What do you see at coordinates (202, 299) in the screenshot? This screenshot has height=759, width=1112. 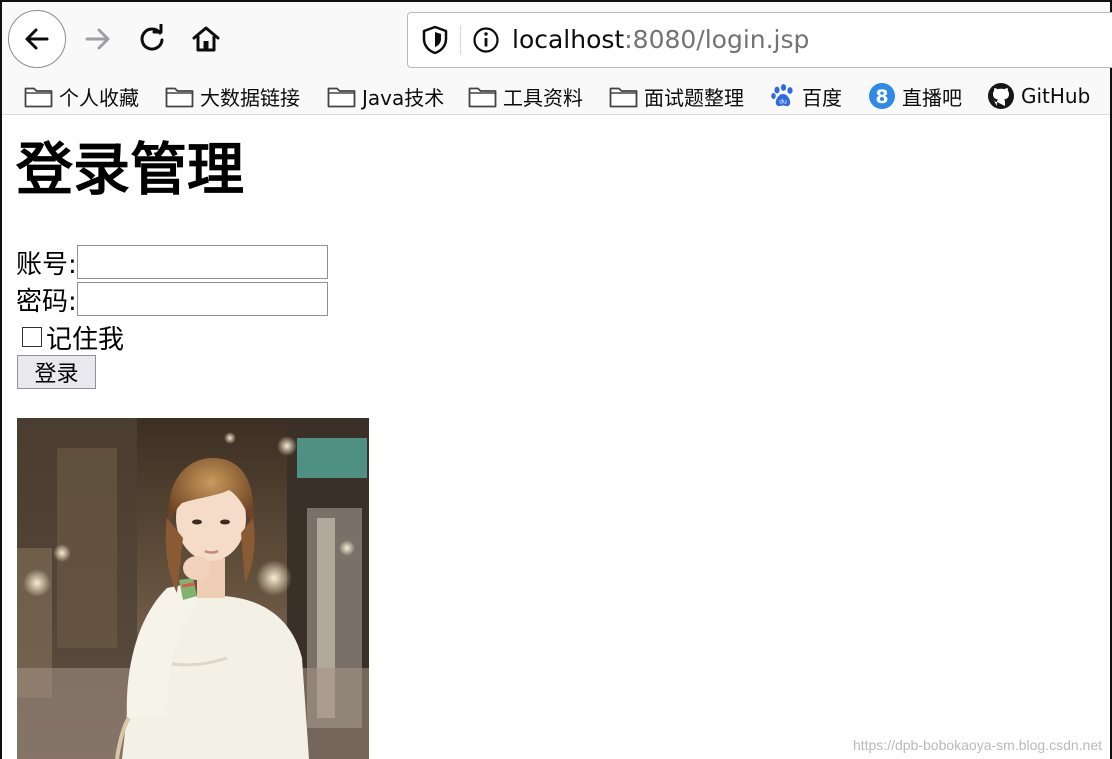 I see `password-input` at bounding box center [202, 299].